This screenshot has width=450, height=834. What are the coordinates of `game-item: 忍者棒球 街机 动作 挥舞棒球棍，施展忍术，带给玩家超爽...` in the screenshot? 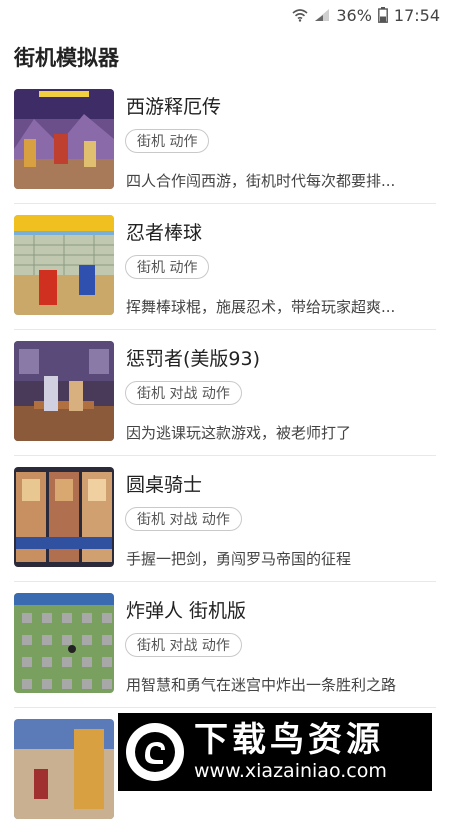 It's located at (225, 267).